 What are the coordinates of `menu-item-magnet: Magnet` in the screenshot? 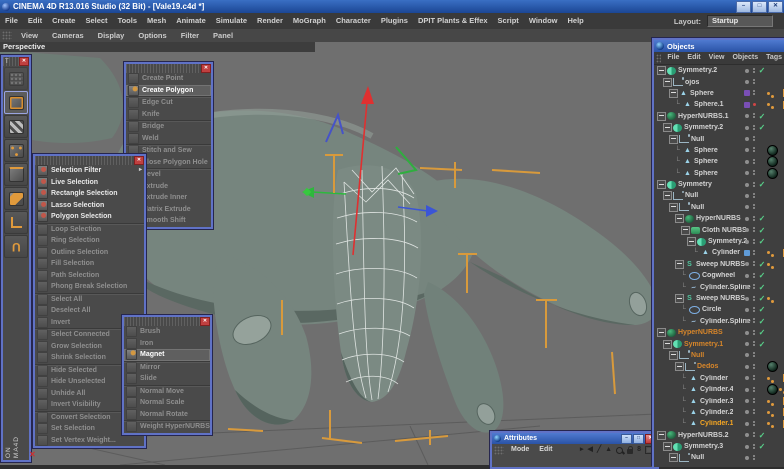 It's located at (167, 355).